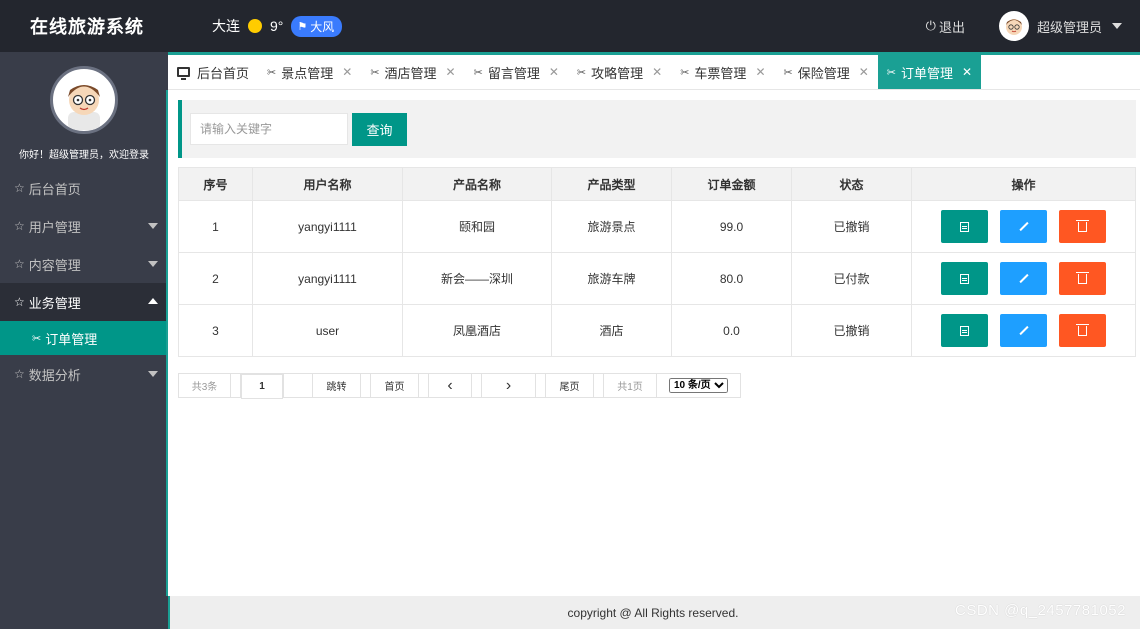  Describe the element at coordinates (379, 129) in the screenshot. I see `search-button: 查询` at that location.